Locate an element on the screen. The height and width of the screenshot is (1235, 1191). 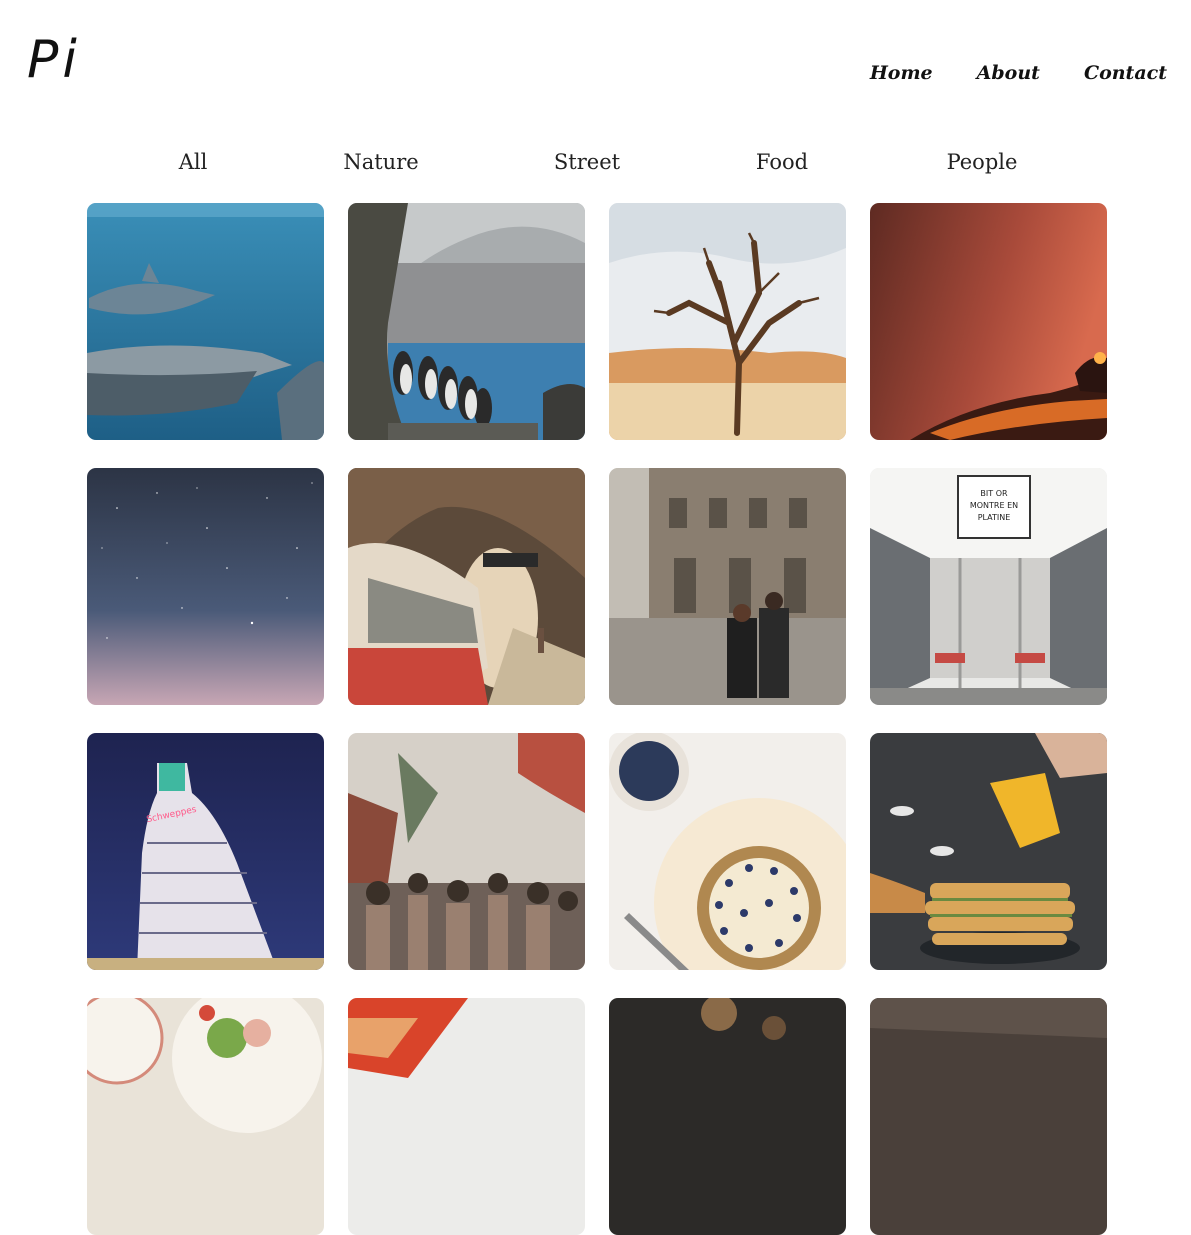
filter-people: People is located at coordinates (982, 162).